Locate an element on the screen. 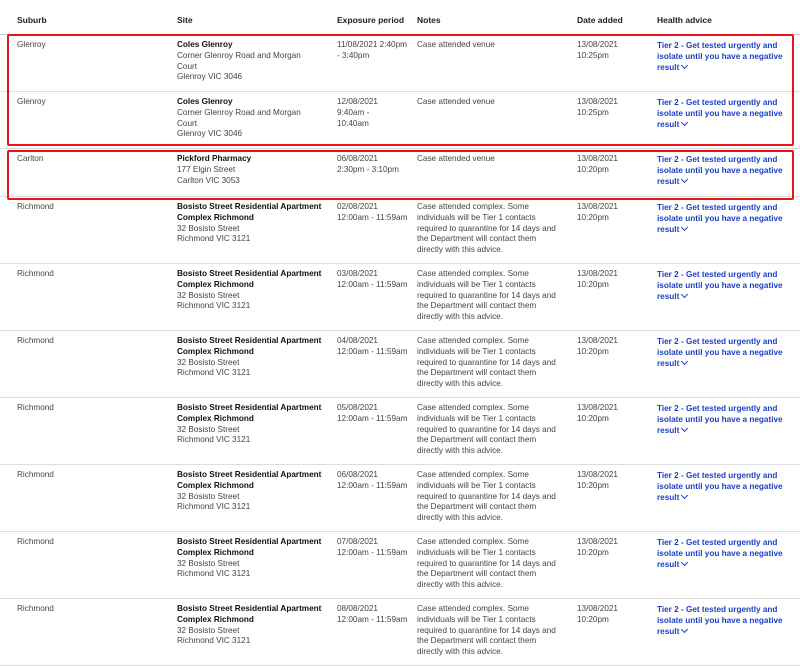 This screenshot has height=666, width=800. exposure-period-line: 12:00am - 11:59am is located at coordinates (372, 418).